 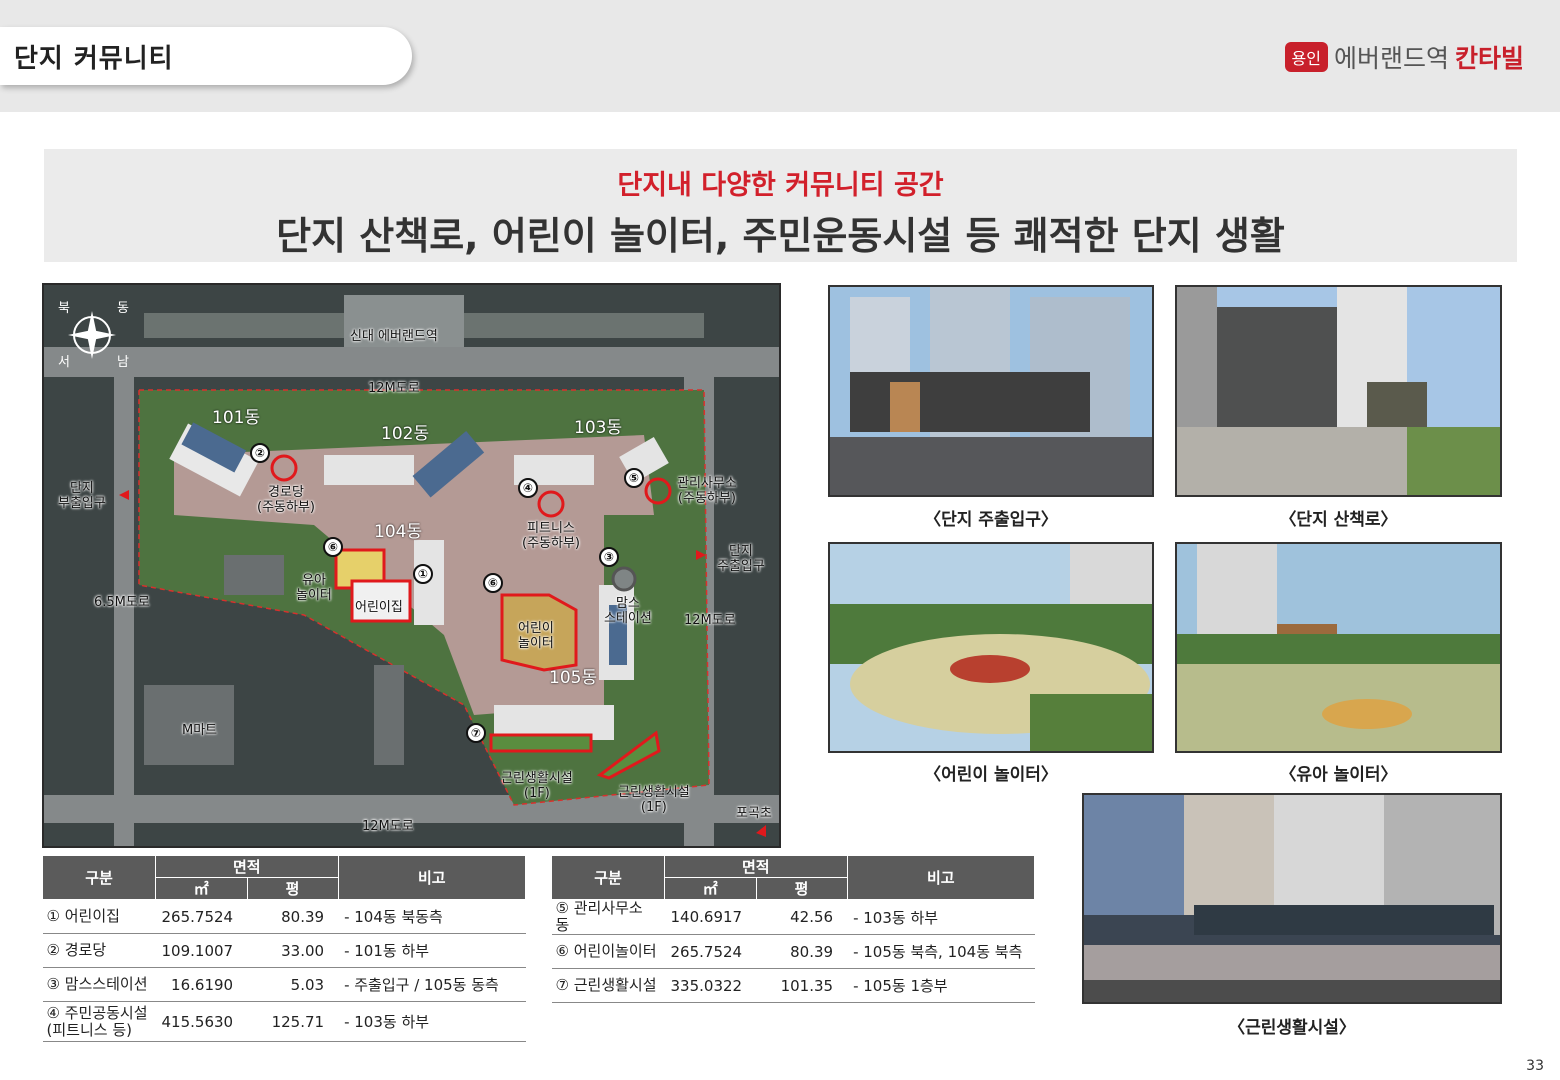 I want to click on cell-note: - 105동 북측, 104동 북측, so click(x=941, y=951).